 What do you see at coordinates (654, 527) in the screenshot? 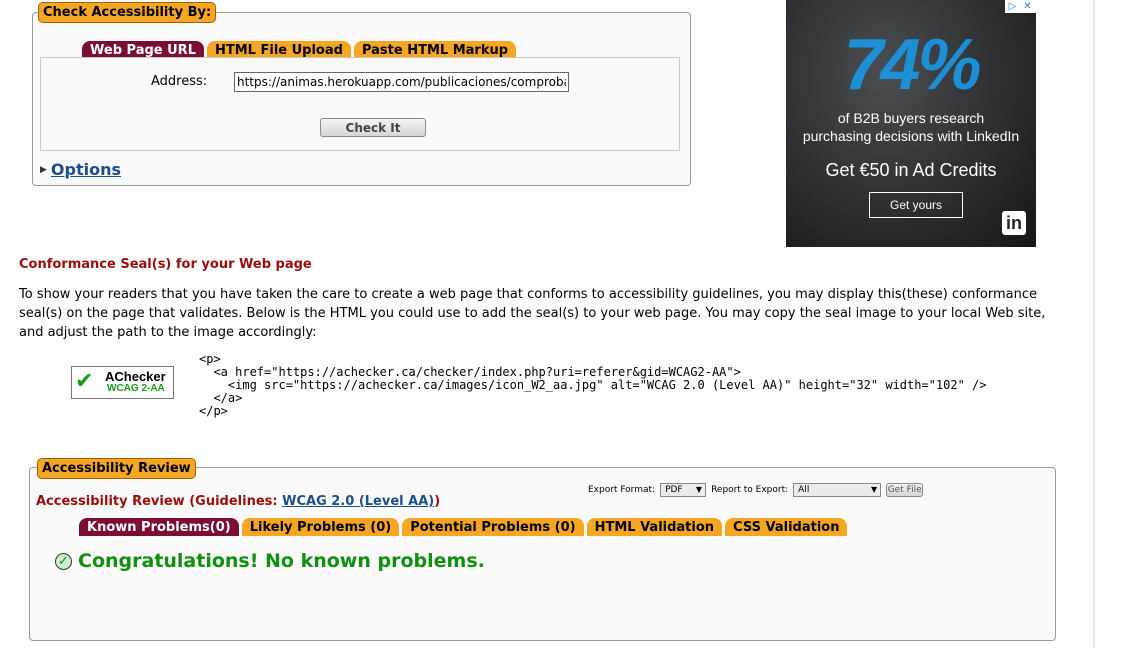
I see `tab-html-validation: HTML Validation` at bounding box center [654, 527].